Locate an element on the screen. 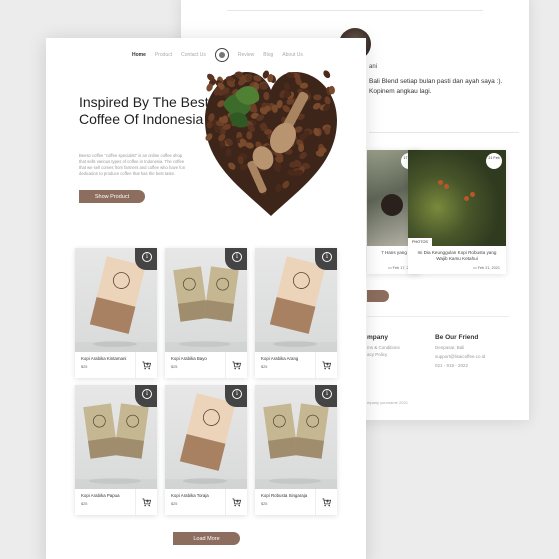 This screenshot has height=559, width=559. date-badge: 21 Feb is located at coordinates (494, 161).